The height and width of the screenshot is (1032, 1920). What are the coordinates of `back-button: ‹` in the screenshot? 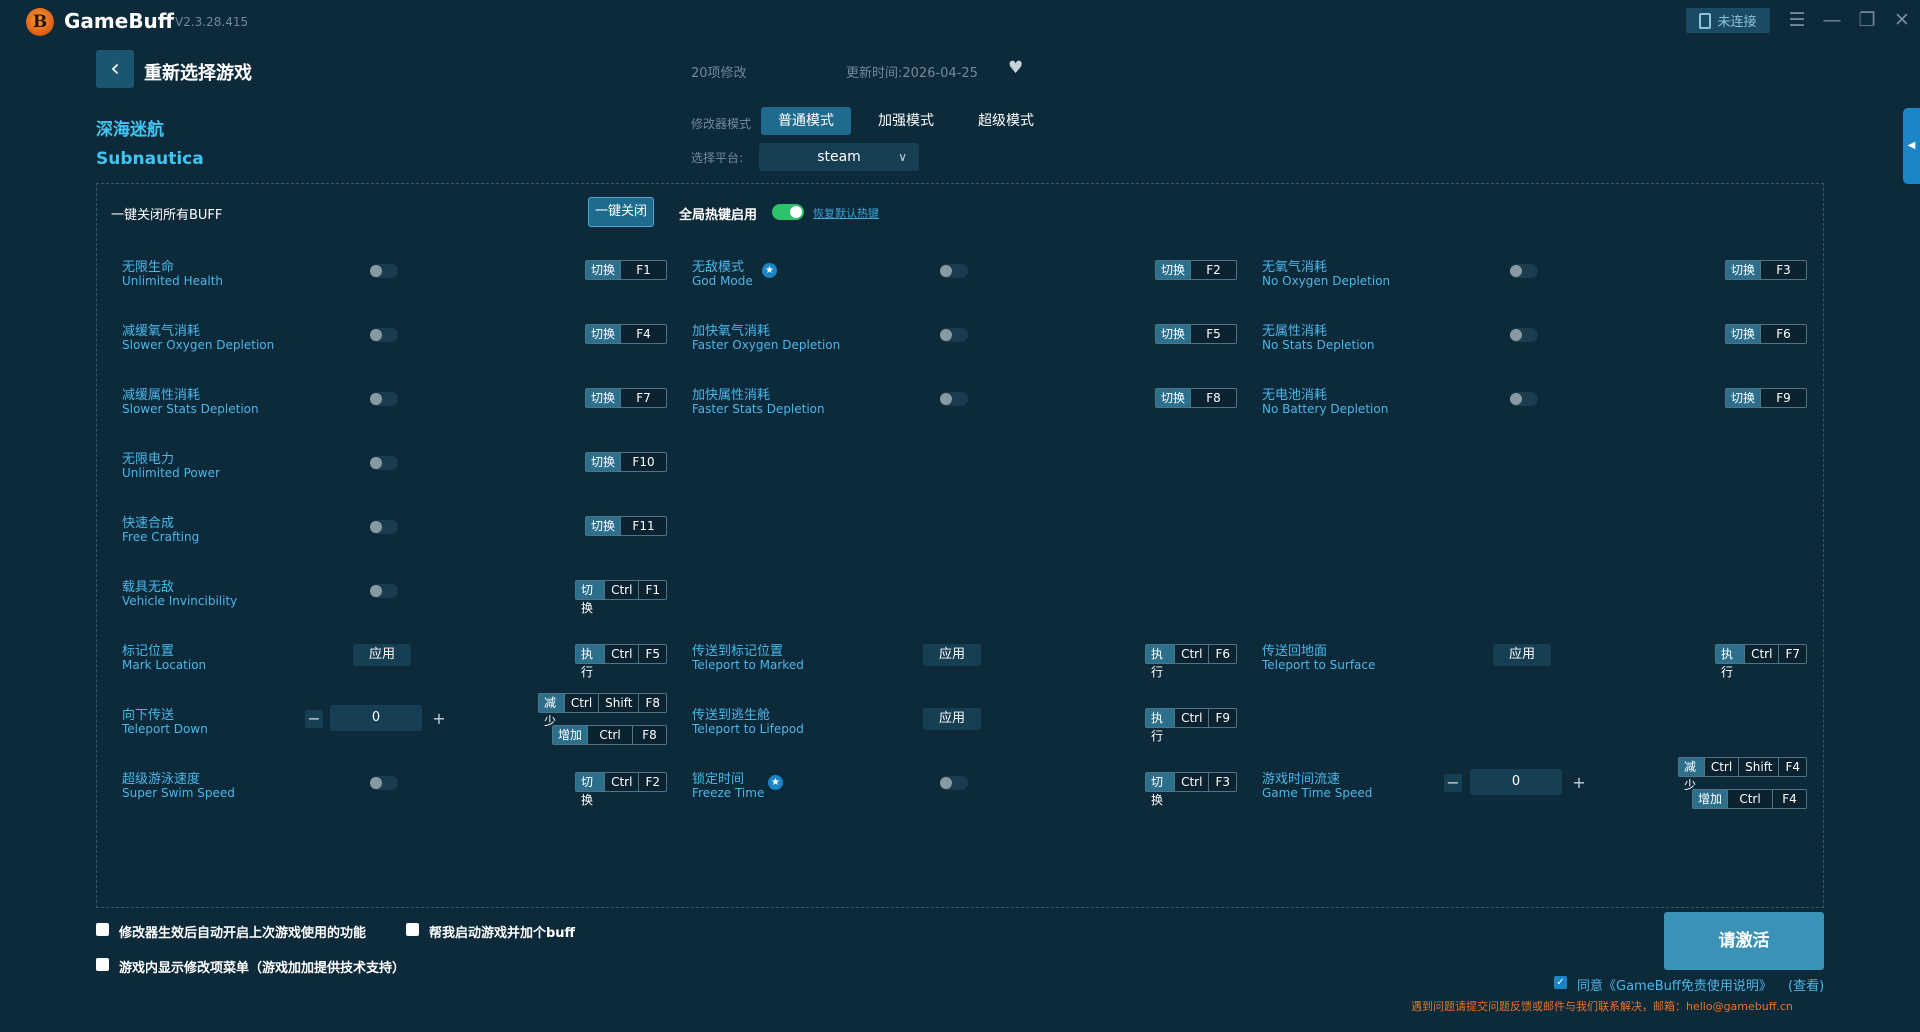 It's located at (115, 69).